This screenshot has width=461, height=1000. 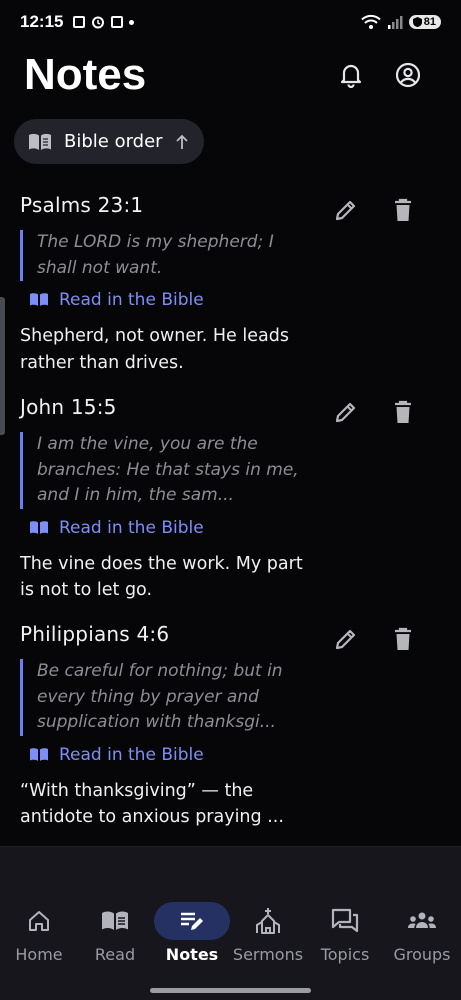 What do you see at coordinates (115, 920) in the screenshot?
I see `book-icon` at bounding box center [115, 920].